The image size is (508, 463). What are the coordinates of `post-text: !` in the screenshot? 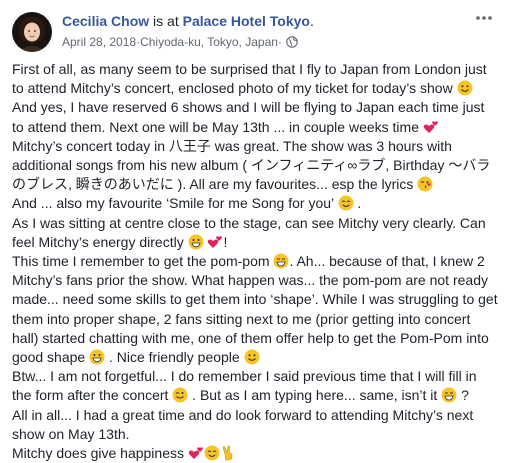 It's located at (225, 241).